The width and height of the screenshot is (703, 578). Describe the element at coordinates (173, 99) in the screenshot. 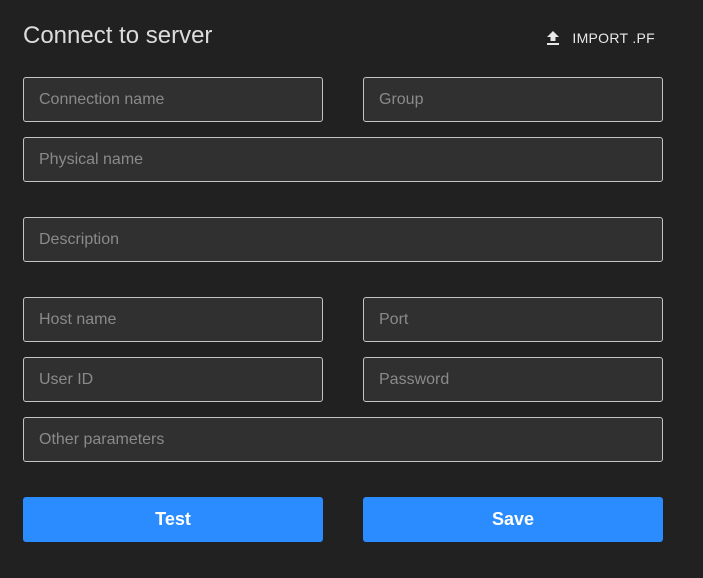

I see `connection-name-input` at that location.